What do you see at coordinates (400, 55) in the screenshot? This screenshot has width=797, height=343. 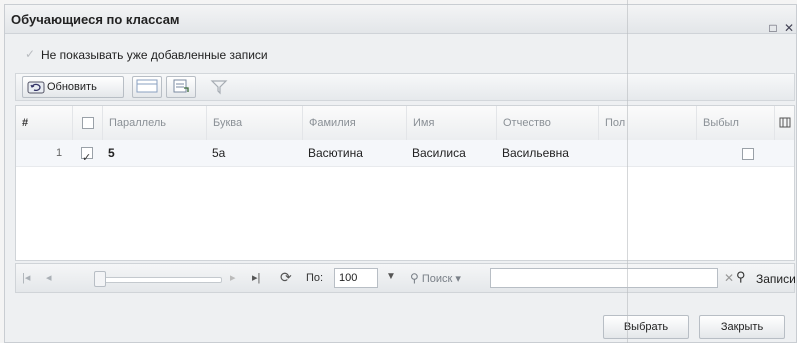 I see `hide-added-filter: ✓ Не показывать уже добавленные записи` at bounding box center [400, 55].